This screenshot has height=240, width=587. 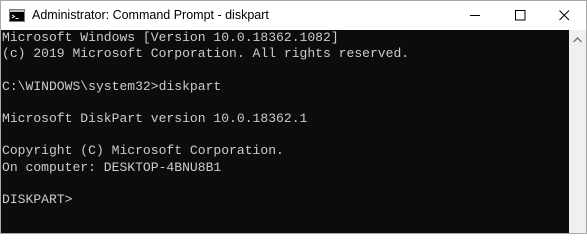 I want to click on close-icon, so click(x=564, y=15).